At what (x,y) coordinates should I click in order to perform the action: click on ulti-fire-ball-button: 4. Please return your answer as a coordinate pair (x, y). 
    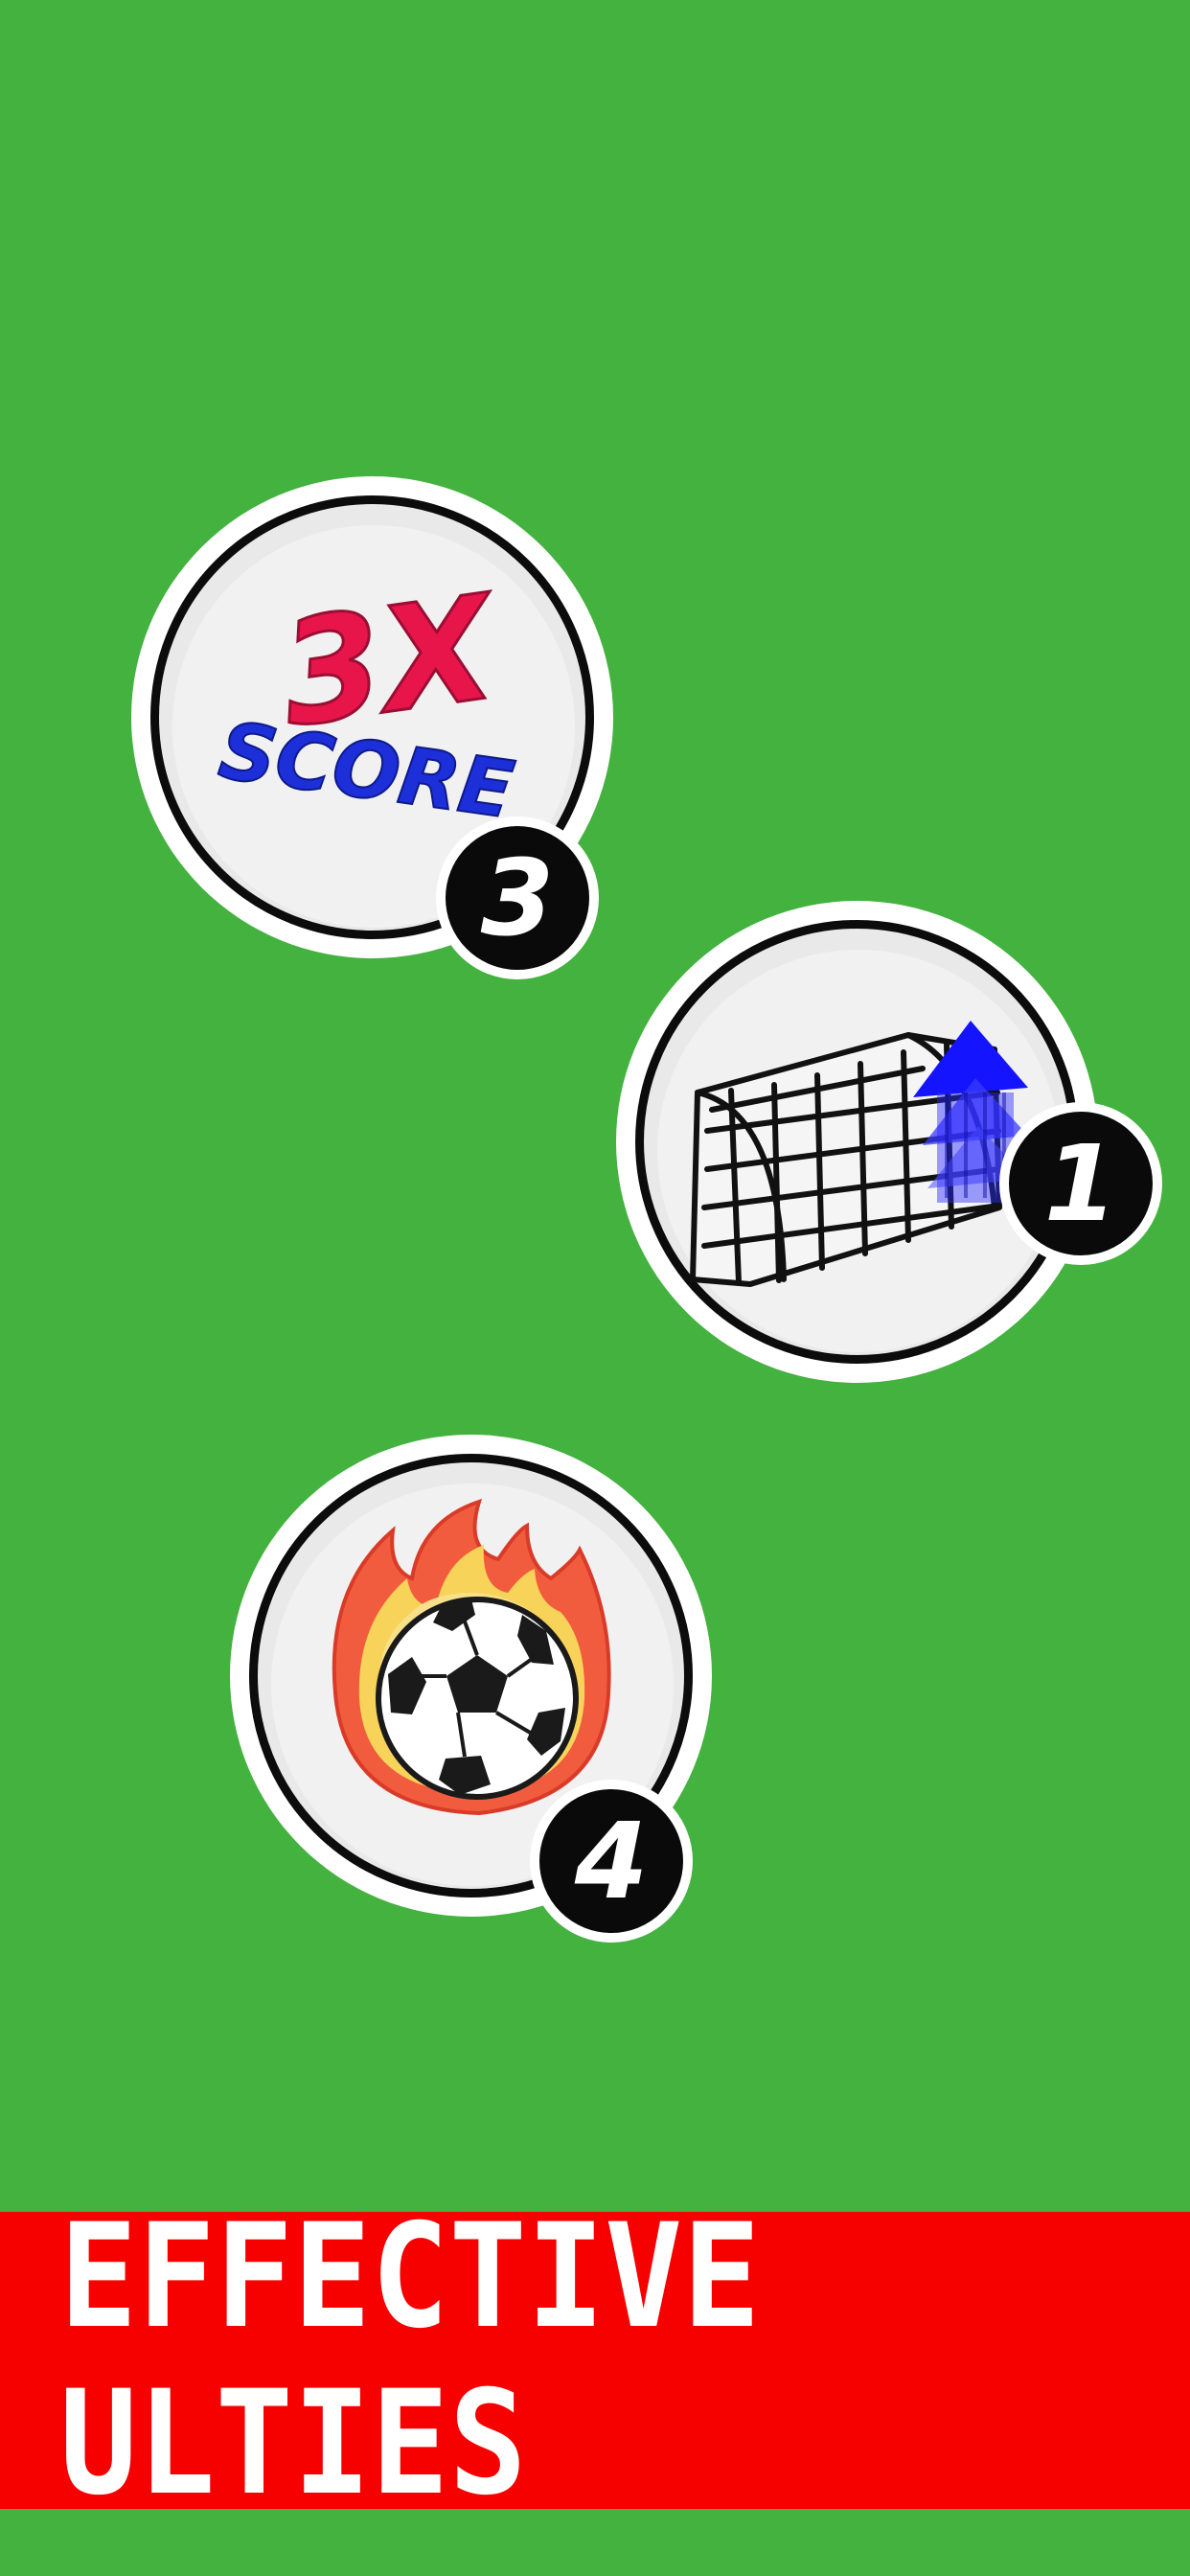
    Looking at the image, I should click on (471, 1689).